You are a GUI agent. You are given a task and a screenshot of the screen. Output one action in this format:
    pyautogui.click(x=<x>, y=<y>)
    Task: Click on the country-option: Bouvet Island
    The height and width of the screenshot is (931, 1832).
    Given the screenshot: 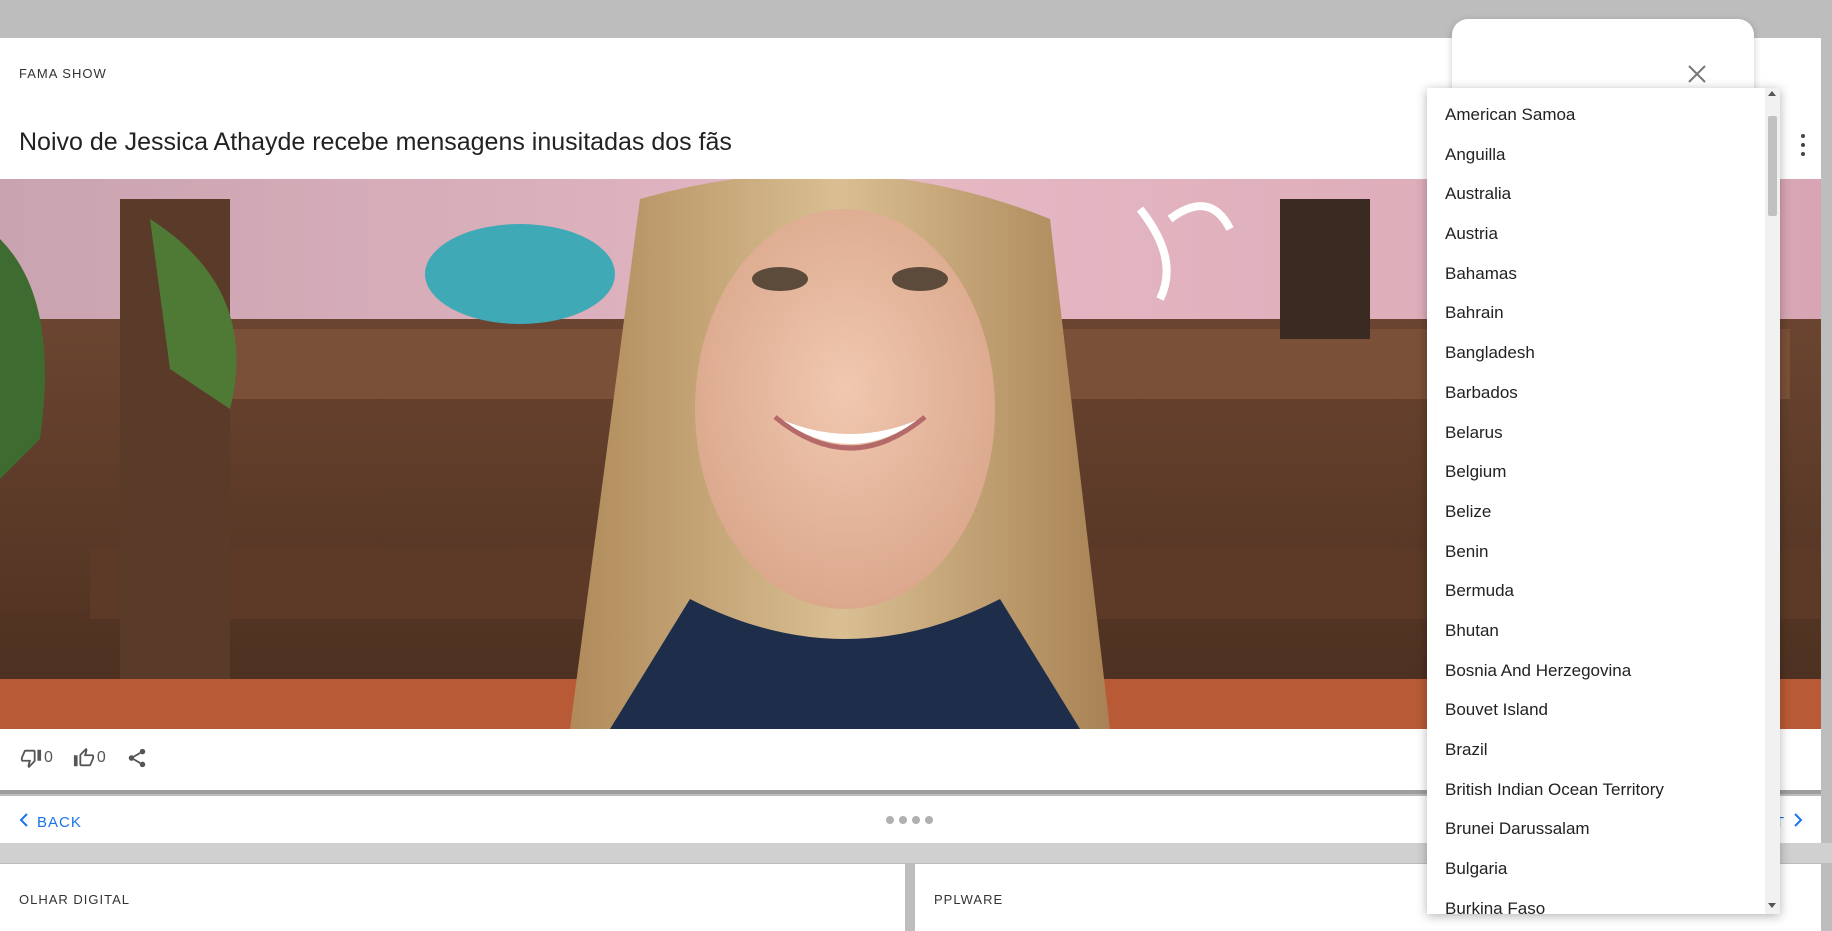 What is the action you would take?
    pyautogui.click(x=1596, y=710)
    